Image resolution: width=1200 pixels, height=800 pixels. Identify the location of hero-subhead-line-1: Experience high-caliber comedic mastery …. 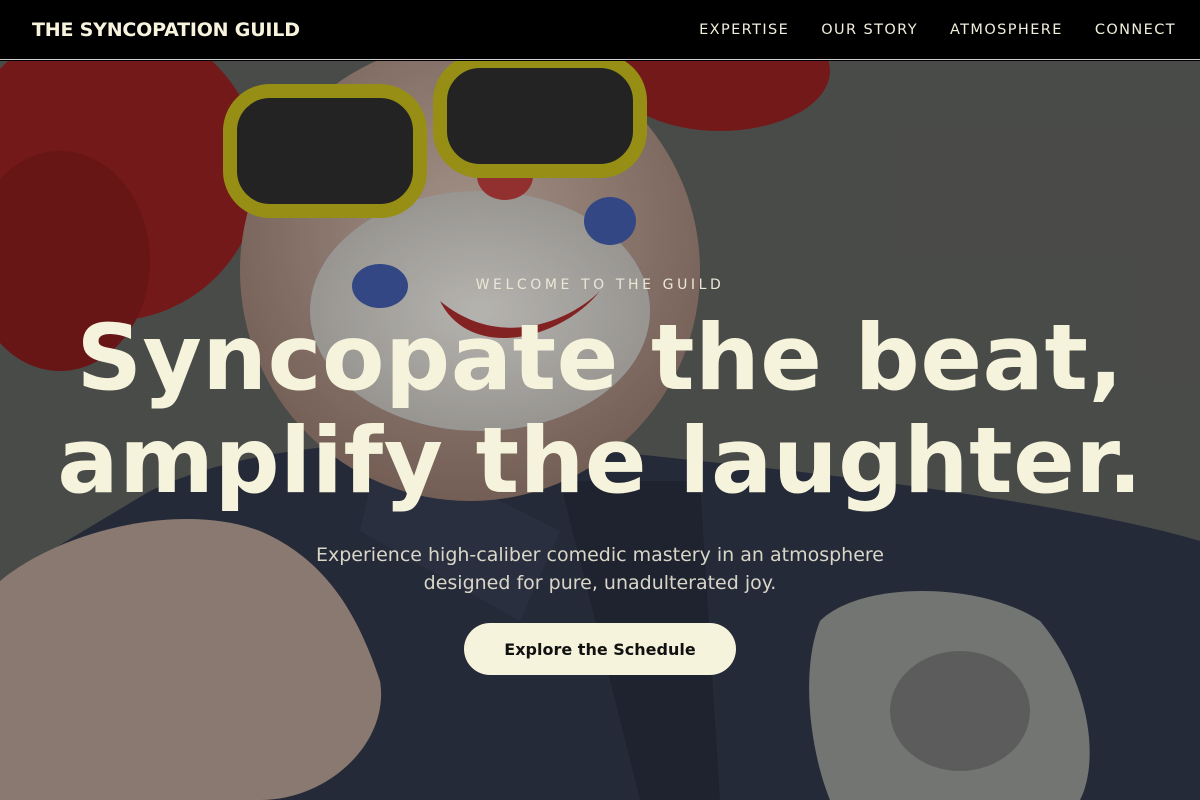
(600, 555).